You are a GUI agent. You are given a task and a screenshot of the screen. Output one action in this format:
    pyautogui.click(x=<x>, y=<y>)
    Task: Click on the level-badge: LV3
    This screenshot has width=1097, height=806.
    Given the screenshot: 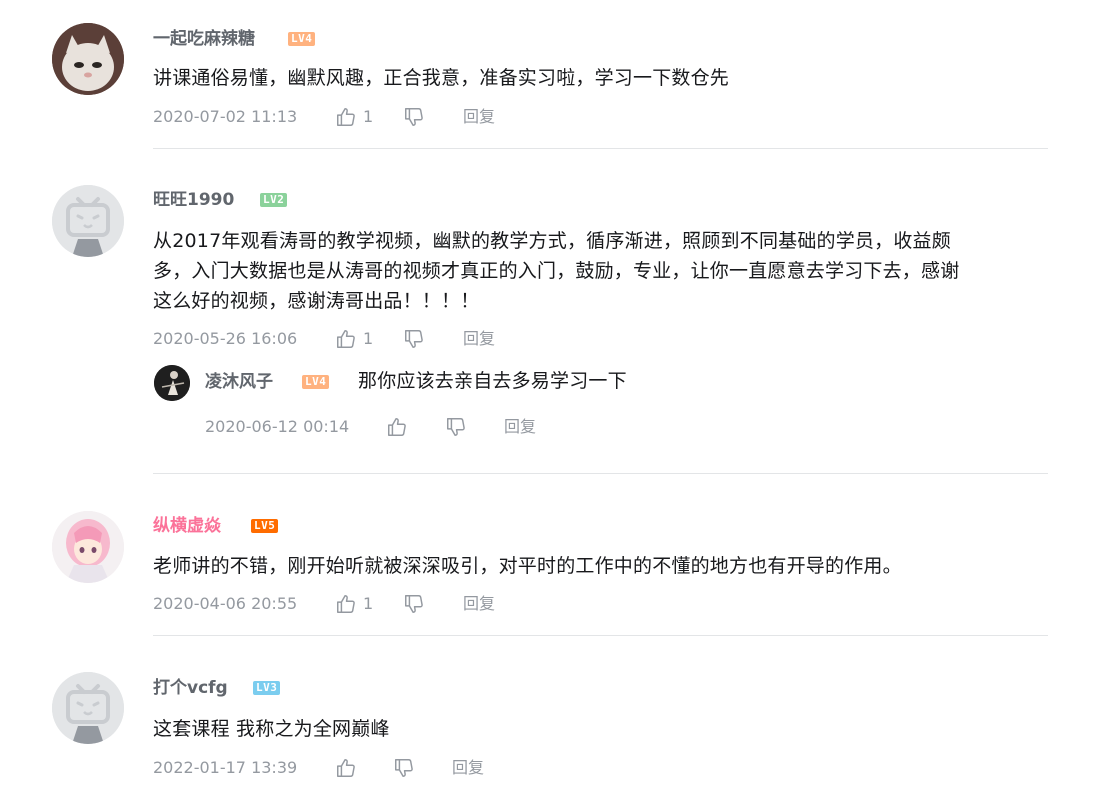 What is the action you would take?
    pyautogui.click(x=267, y=688)
    